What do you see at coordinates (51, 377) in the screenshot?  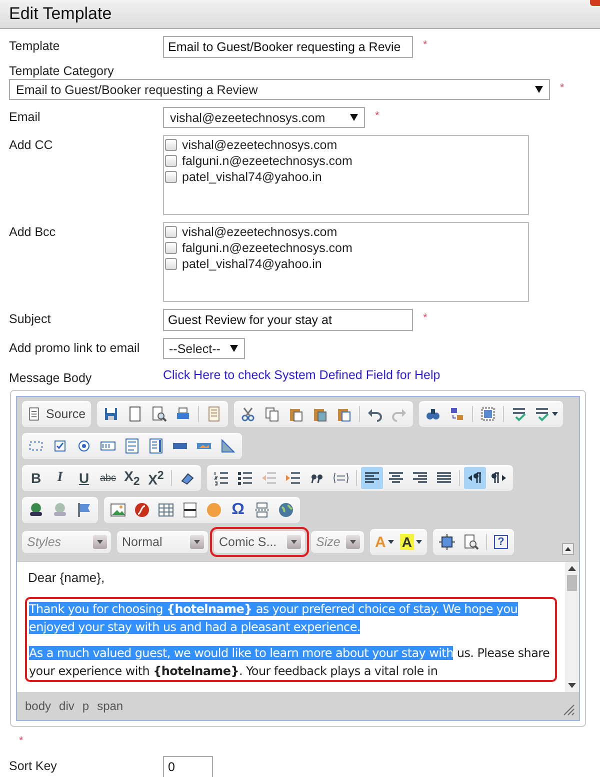 I see `field-label: Message Body` at bounding box center [51, 377].